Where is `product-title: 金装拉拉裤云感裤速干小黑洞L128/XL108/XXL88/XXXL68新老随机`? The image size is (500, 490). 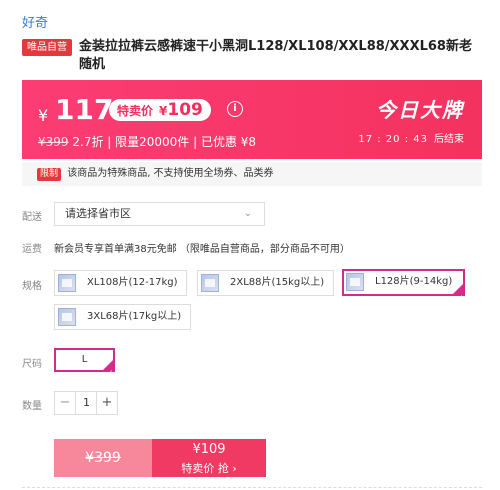
product-title: 金装拉拉裤云感裤速干小黑洞L128/XL108/XXL88/XXXL68新老随机 is located at coordinates (275, 55).